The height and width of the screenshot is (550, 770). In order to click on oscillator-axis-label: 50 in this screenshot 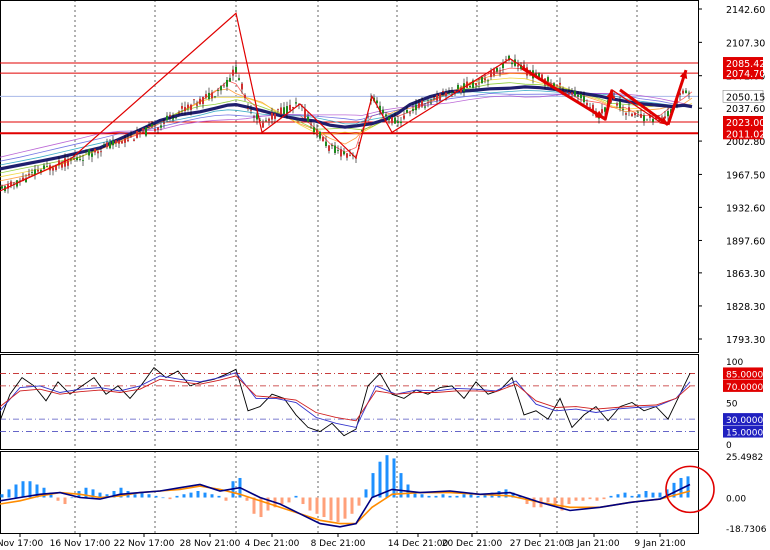, I will do `click(732, 405)`.